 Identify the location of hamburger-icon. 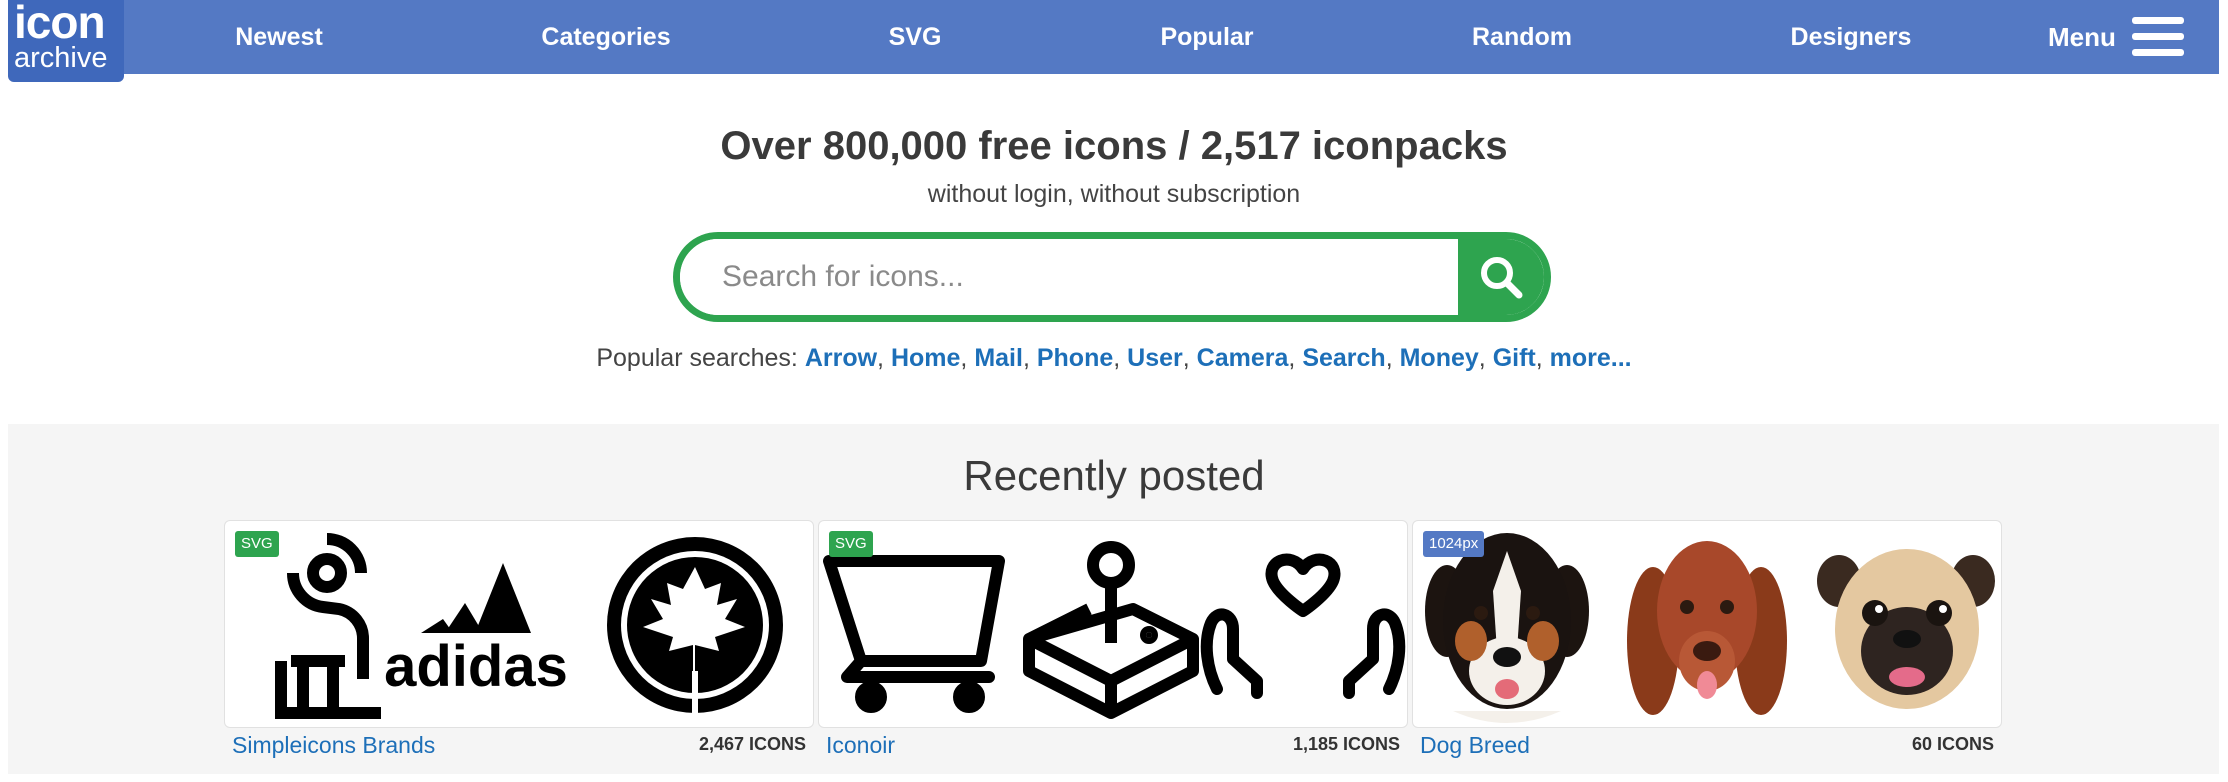
(2157, 37).